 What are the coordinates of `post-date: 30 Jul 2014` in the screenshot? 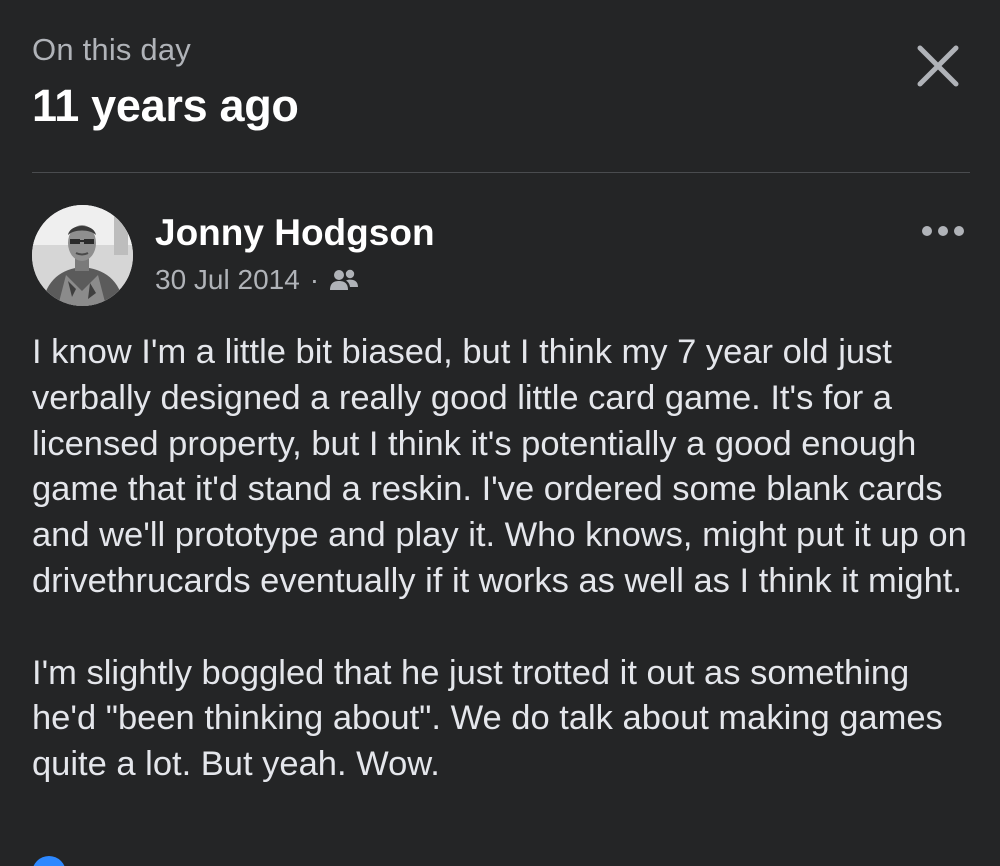 It's located at (227, 280).